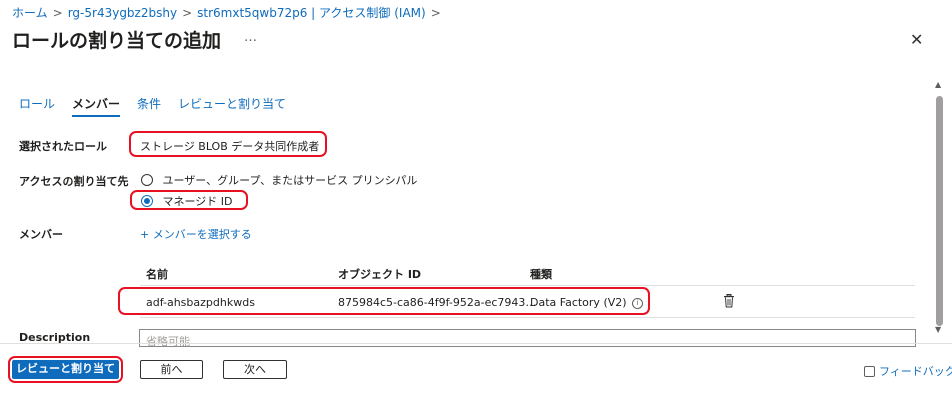 This screenshot has width=952, height=400. What do you see at coordinates (74, 181) in the screenshot?
I see `assign-access-label: アクセスの割り当て先` at bounding box center [74, 181].